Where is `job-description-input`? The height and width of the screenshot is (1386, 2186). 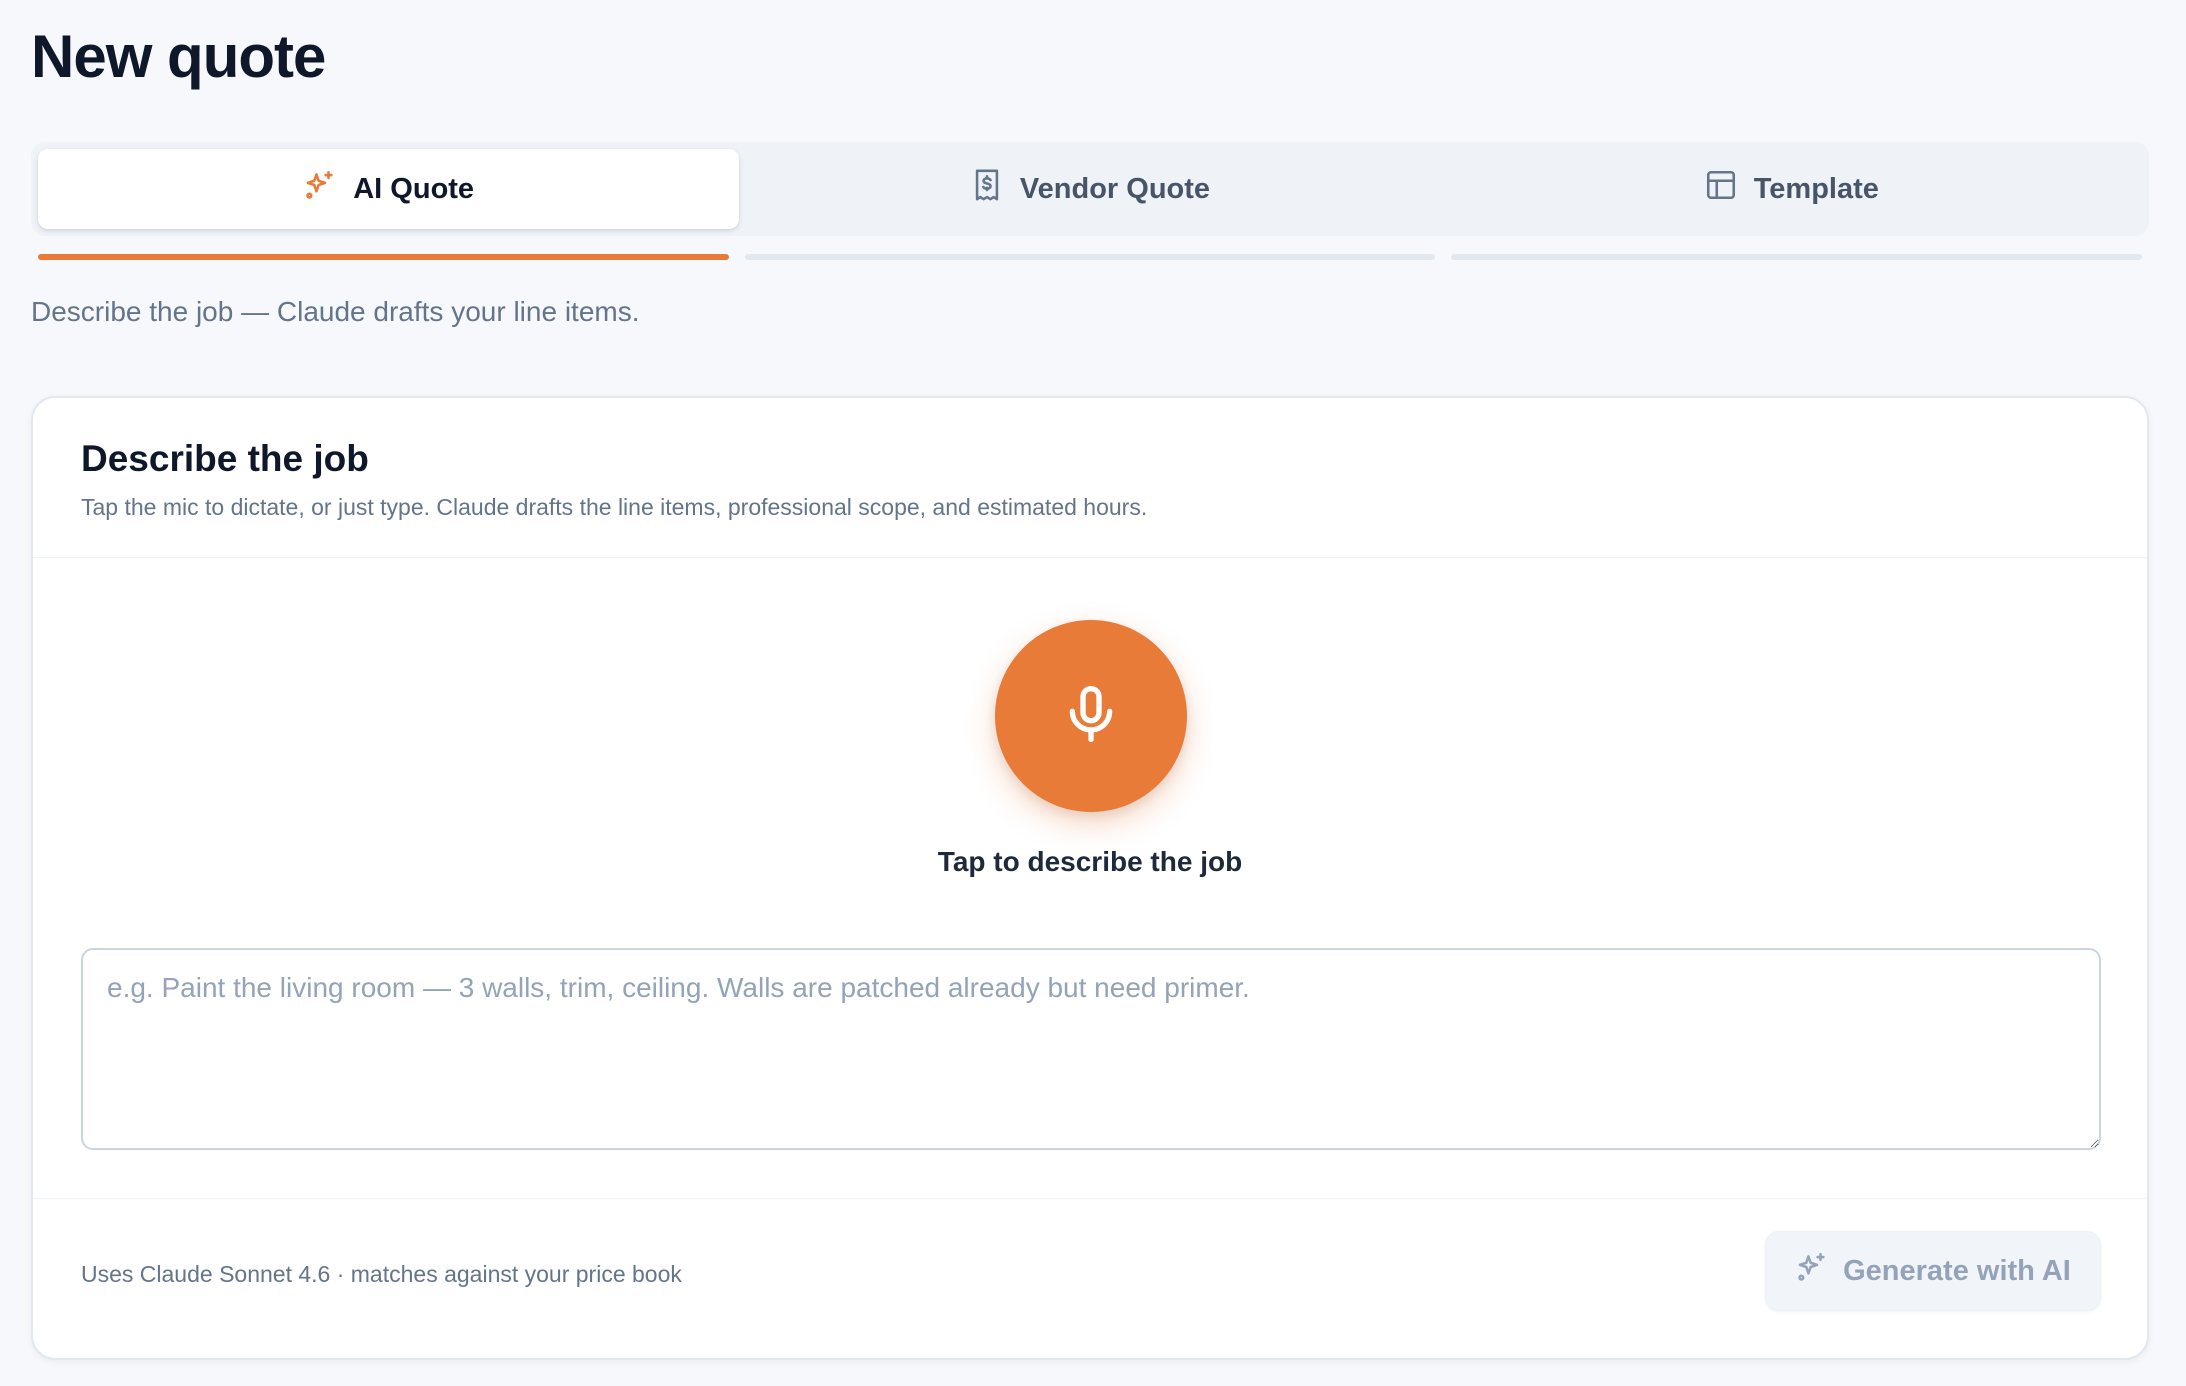 job-description-input is located at coordinates (1091, 1049).